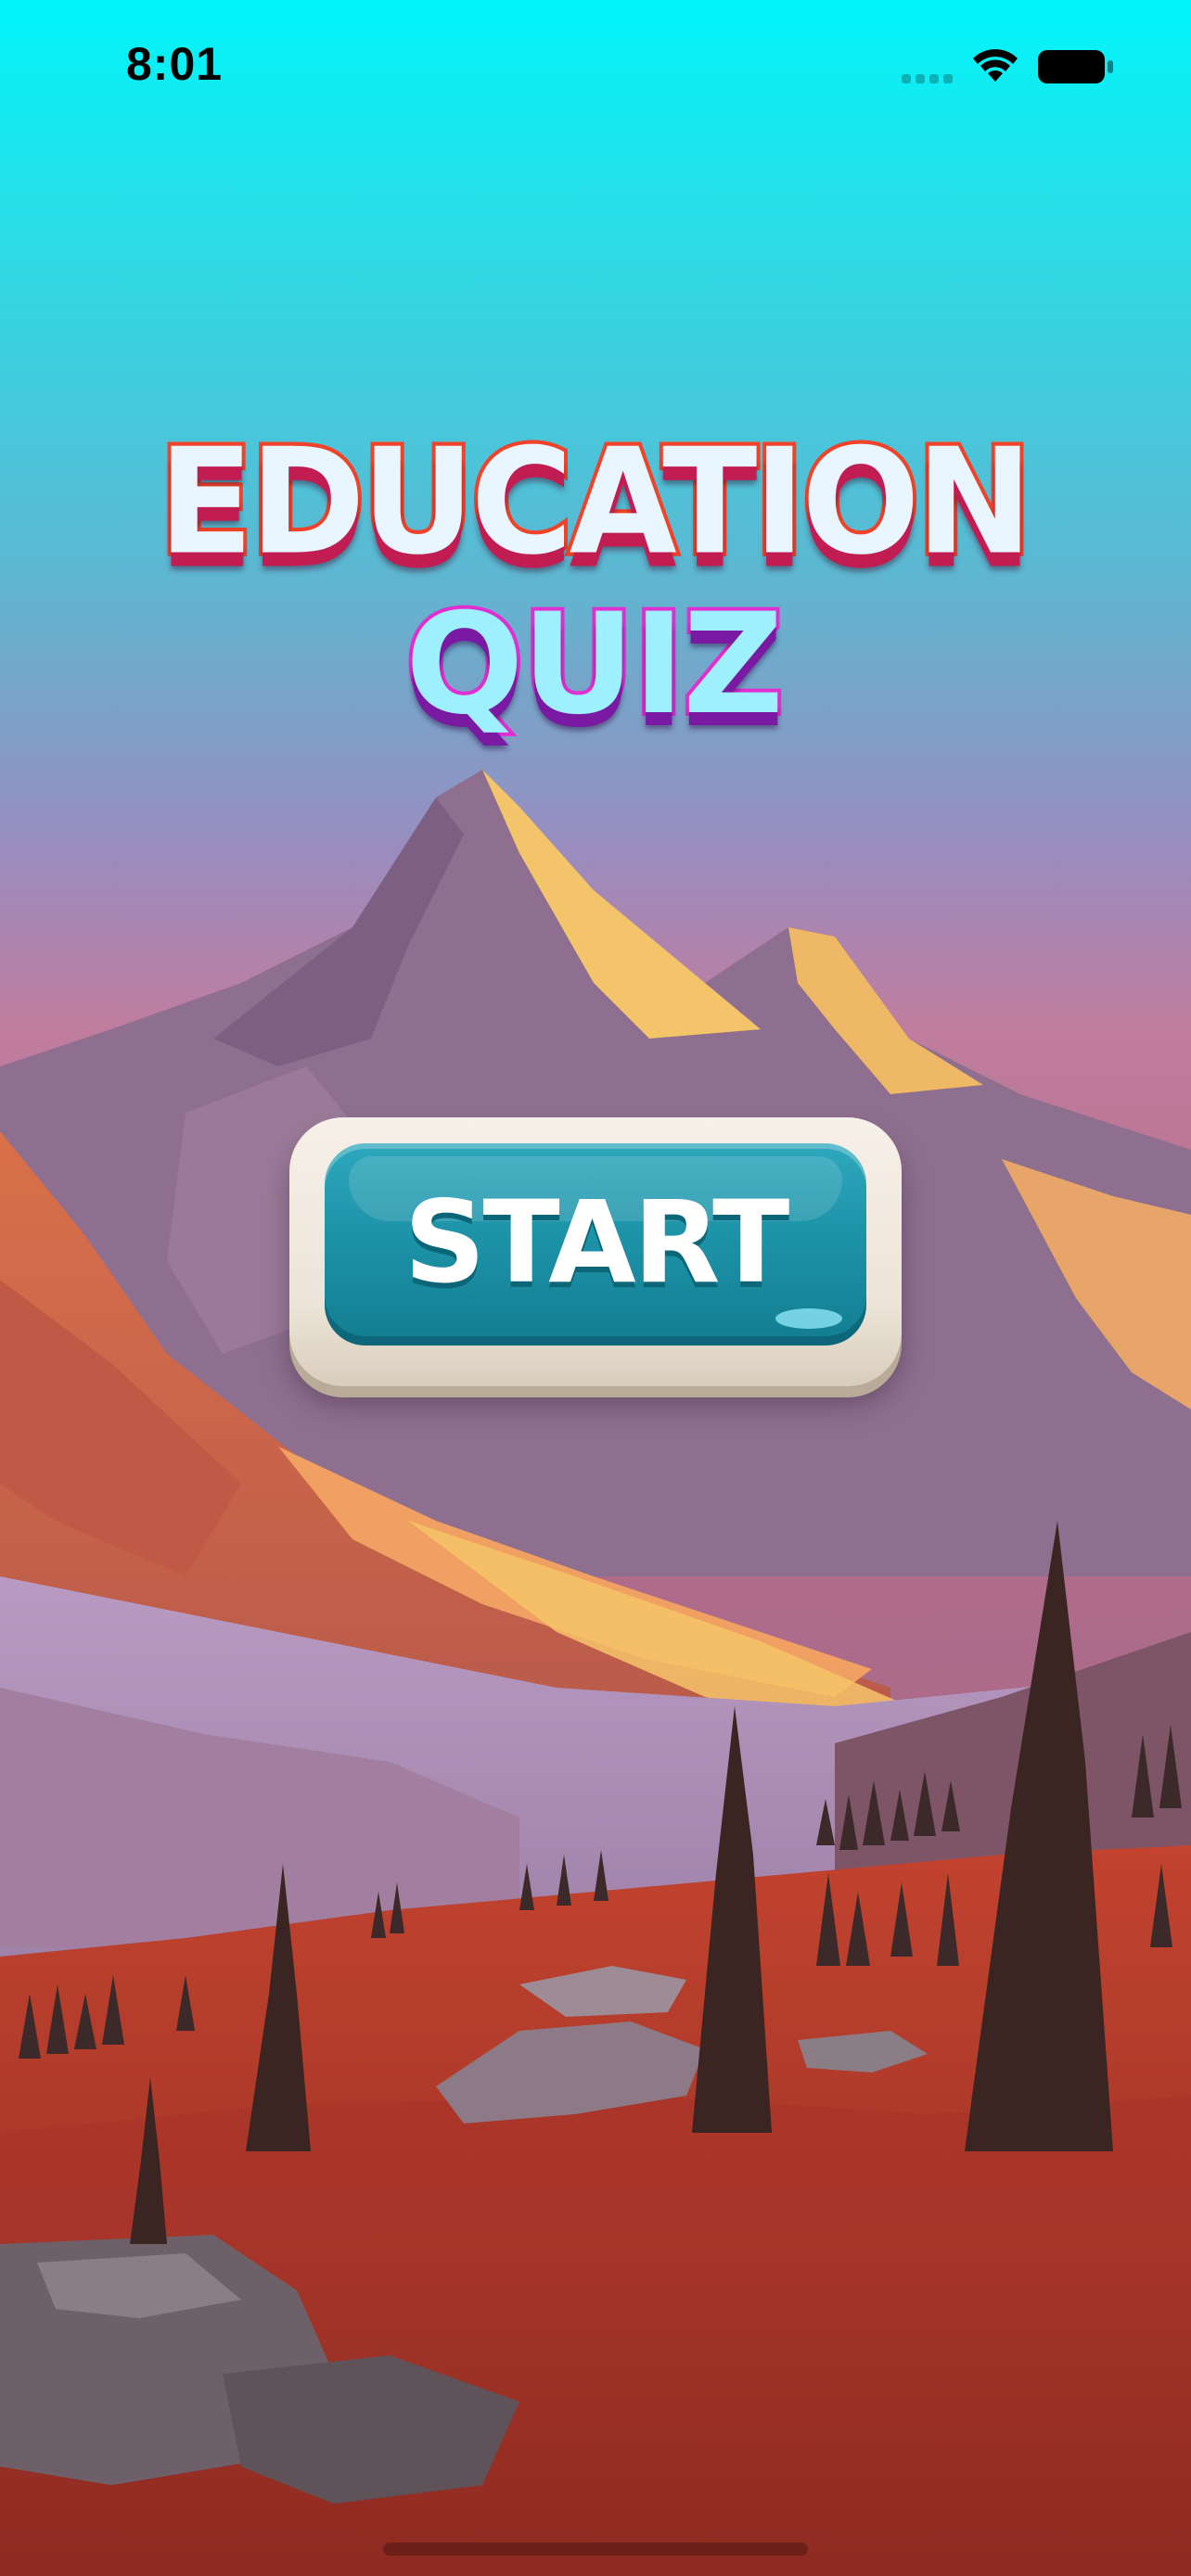  I want to click on start-button-label: START, so click(597, 1243).